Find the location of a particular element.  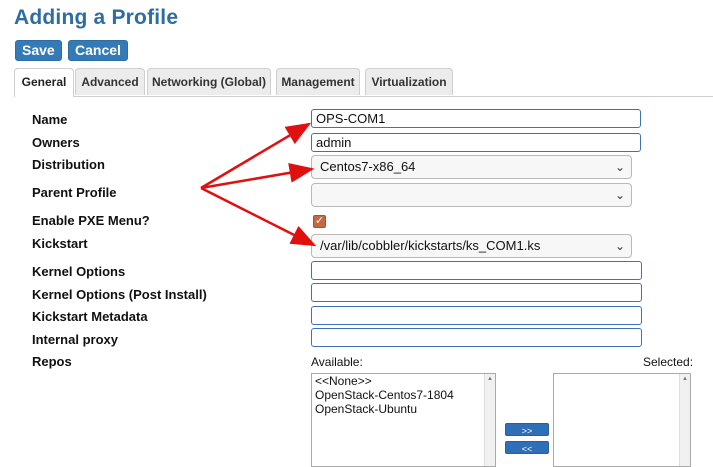

cancel-button: Cancel is located at coordinates (98, 50).